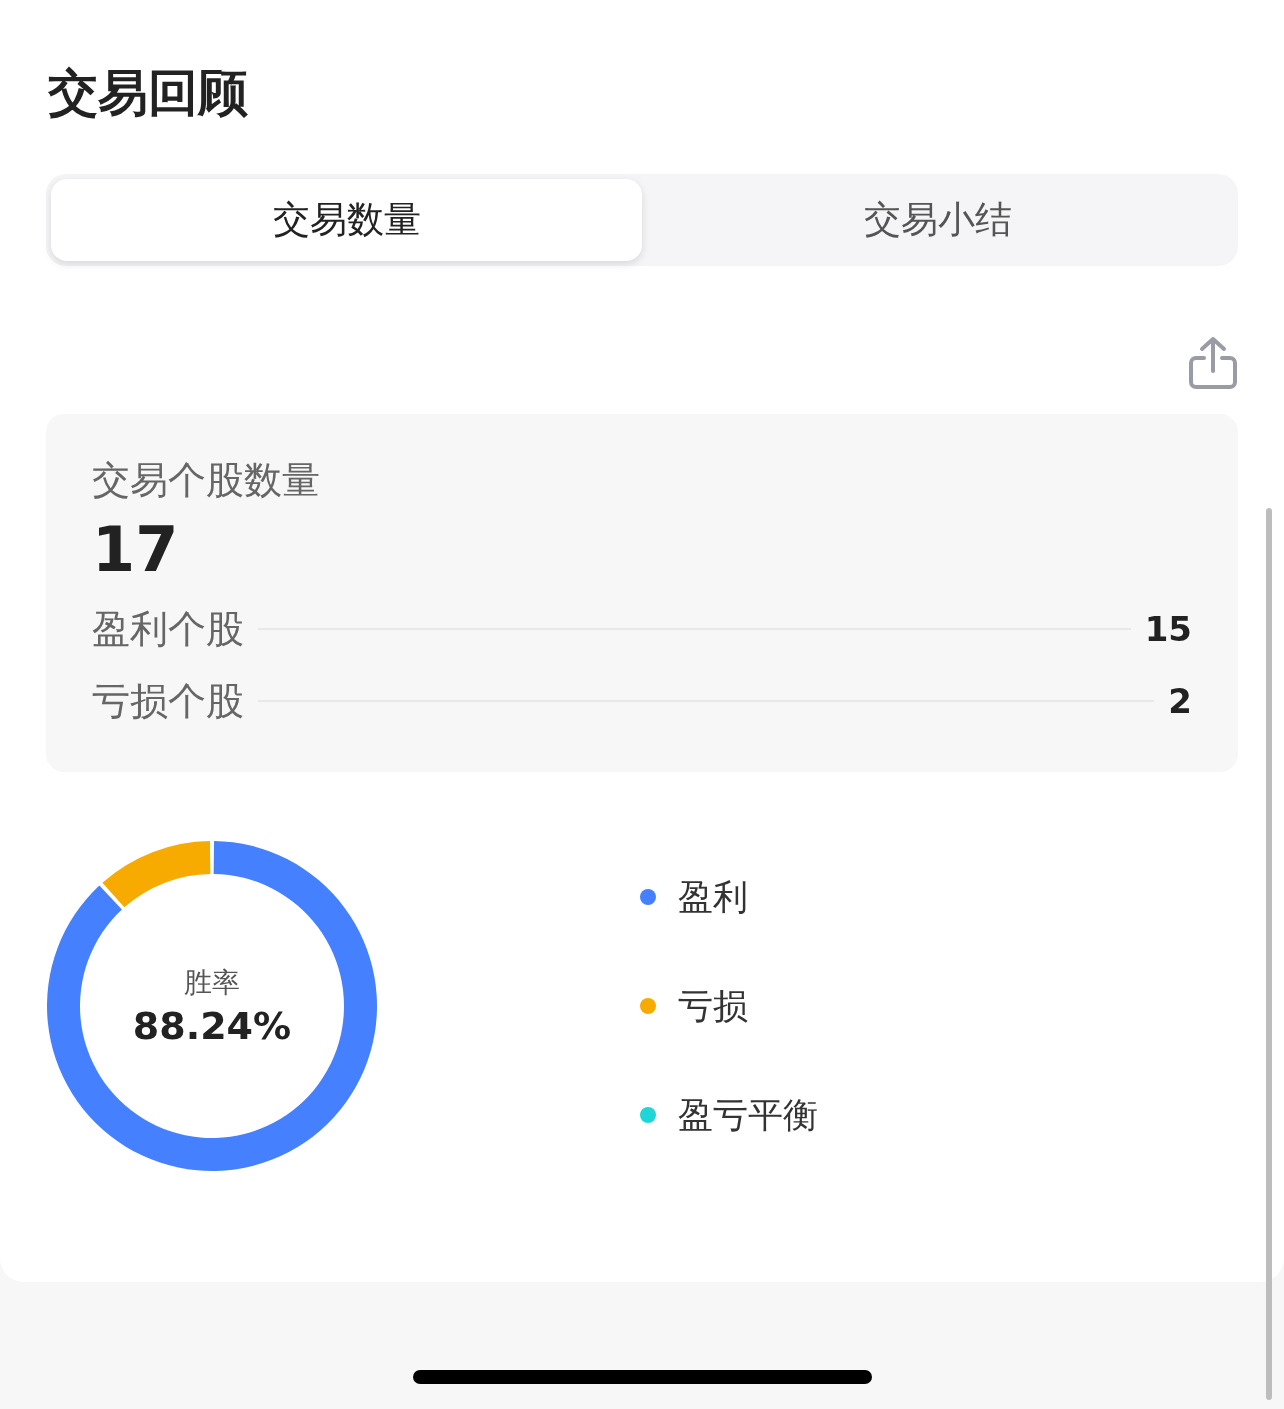 The width and height of the screenshot is (1284, 1409). What do you see at coordinates (206, 480) in the screenshot?
I see `stat-label: 交易个股数量` at bounding box center [206, 480].